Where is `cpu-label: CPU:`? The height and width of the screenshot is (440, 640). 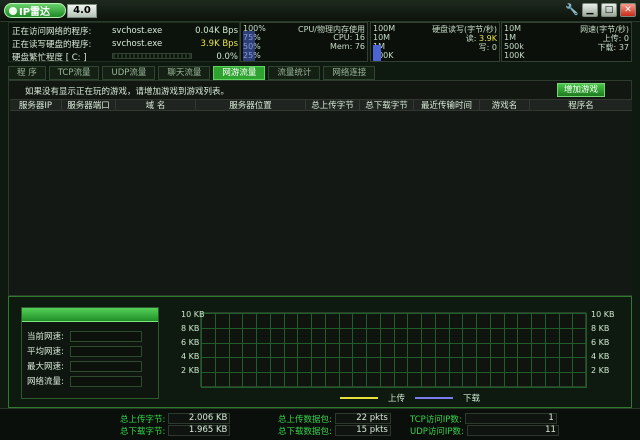
cpu-label: CPU: is located at coordinates (343, 37).